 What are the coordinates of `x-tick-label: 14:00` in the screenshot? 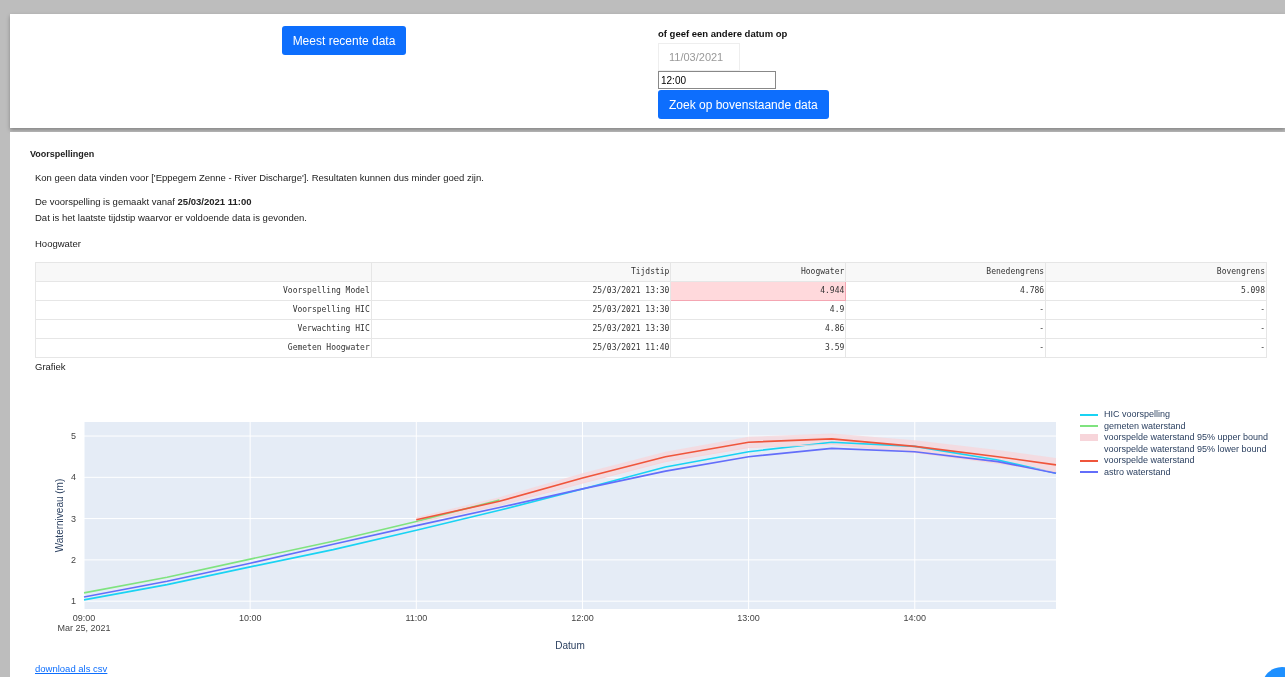 It's located at (915, 617).